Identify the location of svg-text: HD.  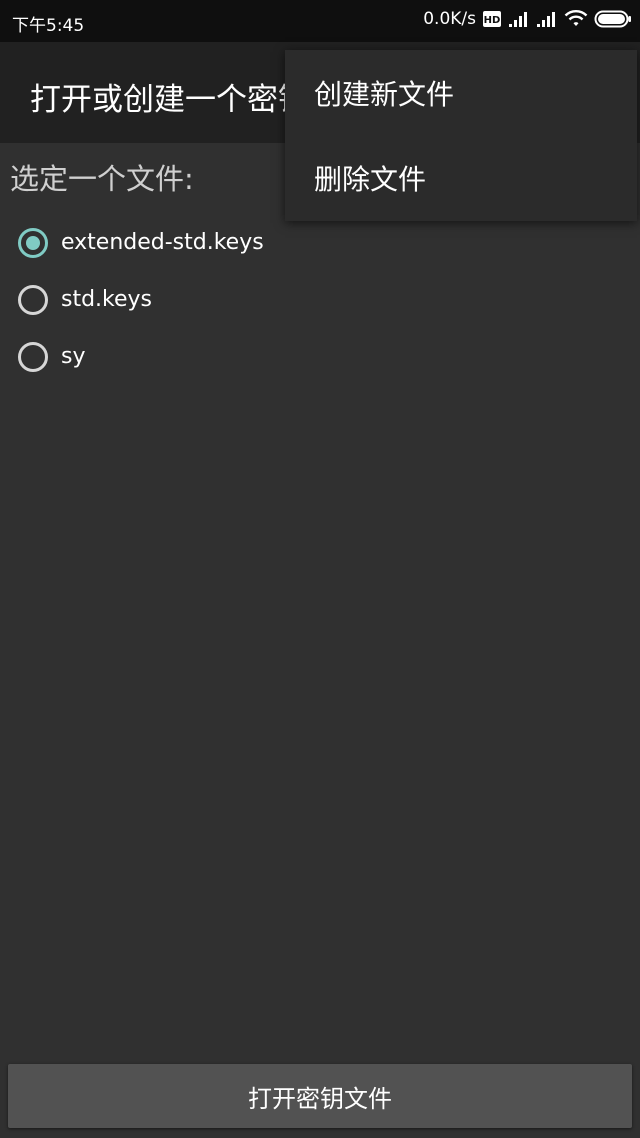
(492, 20).